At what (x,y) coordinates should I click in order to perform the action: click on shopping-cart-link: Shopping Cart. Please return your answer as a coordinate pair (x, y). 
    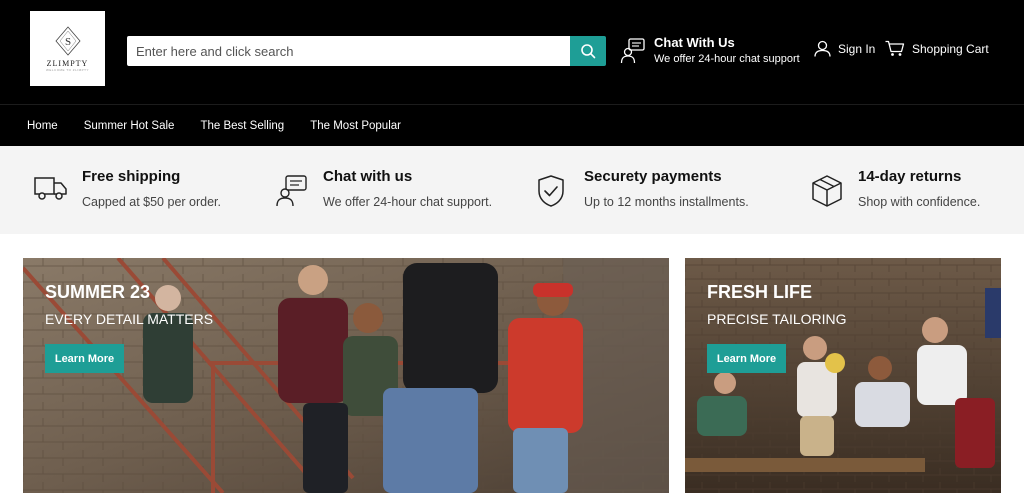
    Looking at the image, I should click on (937, 48).